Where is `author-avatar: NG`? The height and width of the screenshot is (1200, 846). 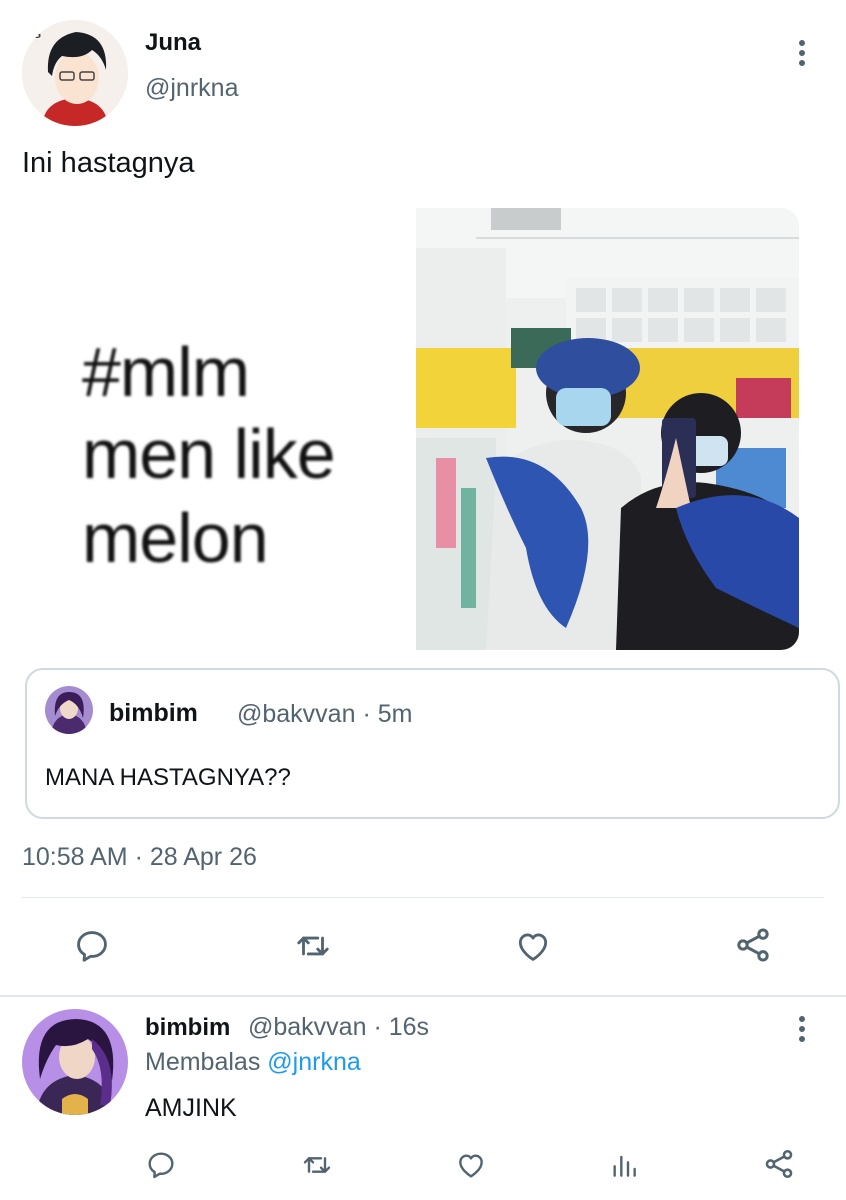 author-avatar: NG is located at coordinates (75, 73).